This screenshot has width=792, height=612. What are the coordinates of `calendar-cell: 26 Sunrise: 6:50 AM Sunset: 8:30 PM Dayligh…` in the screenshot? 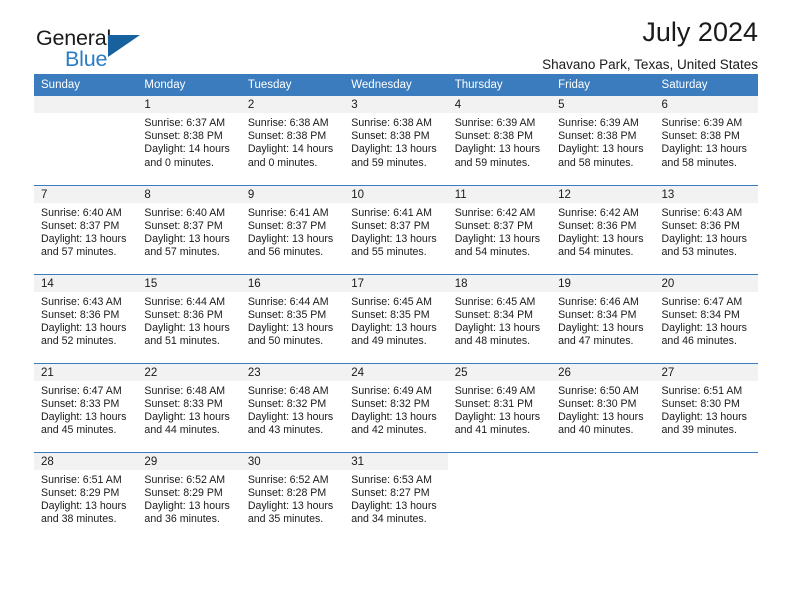 It's located at (603, 408).